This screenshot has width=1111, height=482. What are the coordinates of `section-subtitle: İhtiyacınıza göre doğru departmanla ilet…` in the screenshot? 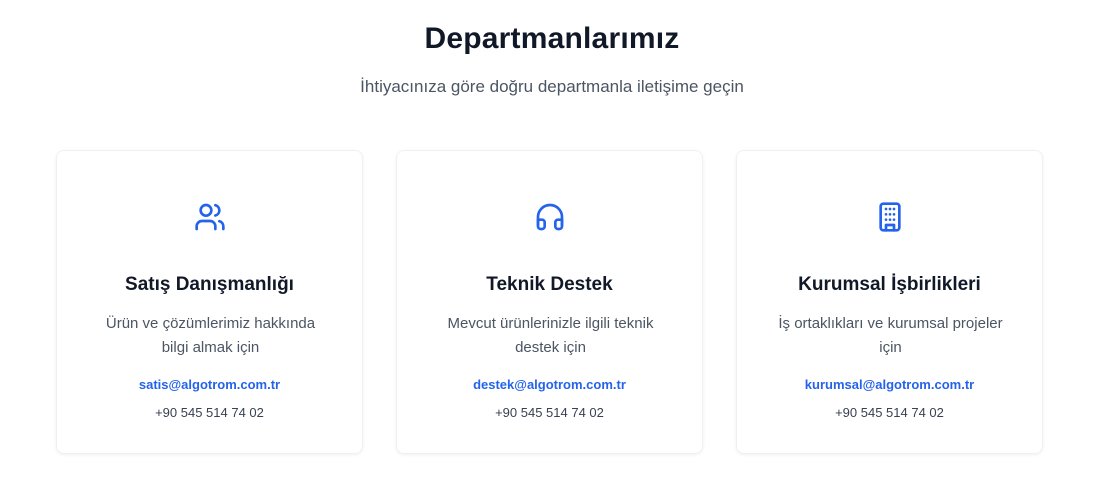 It's located at (552, 86).